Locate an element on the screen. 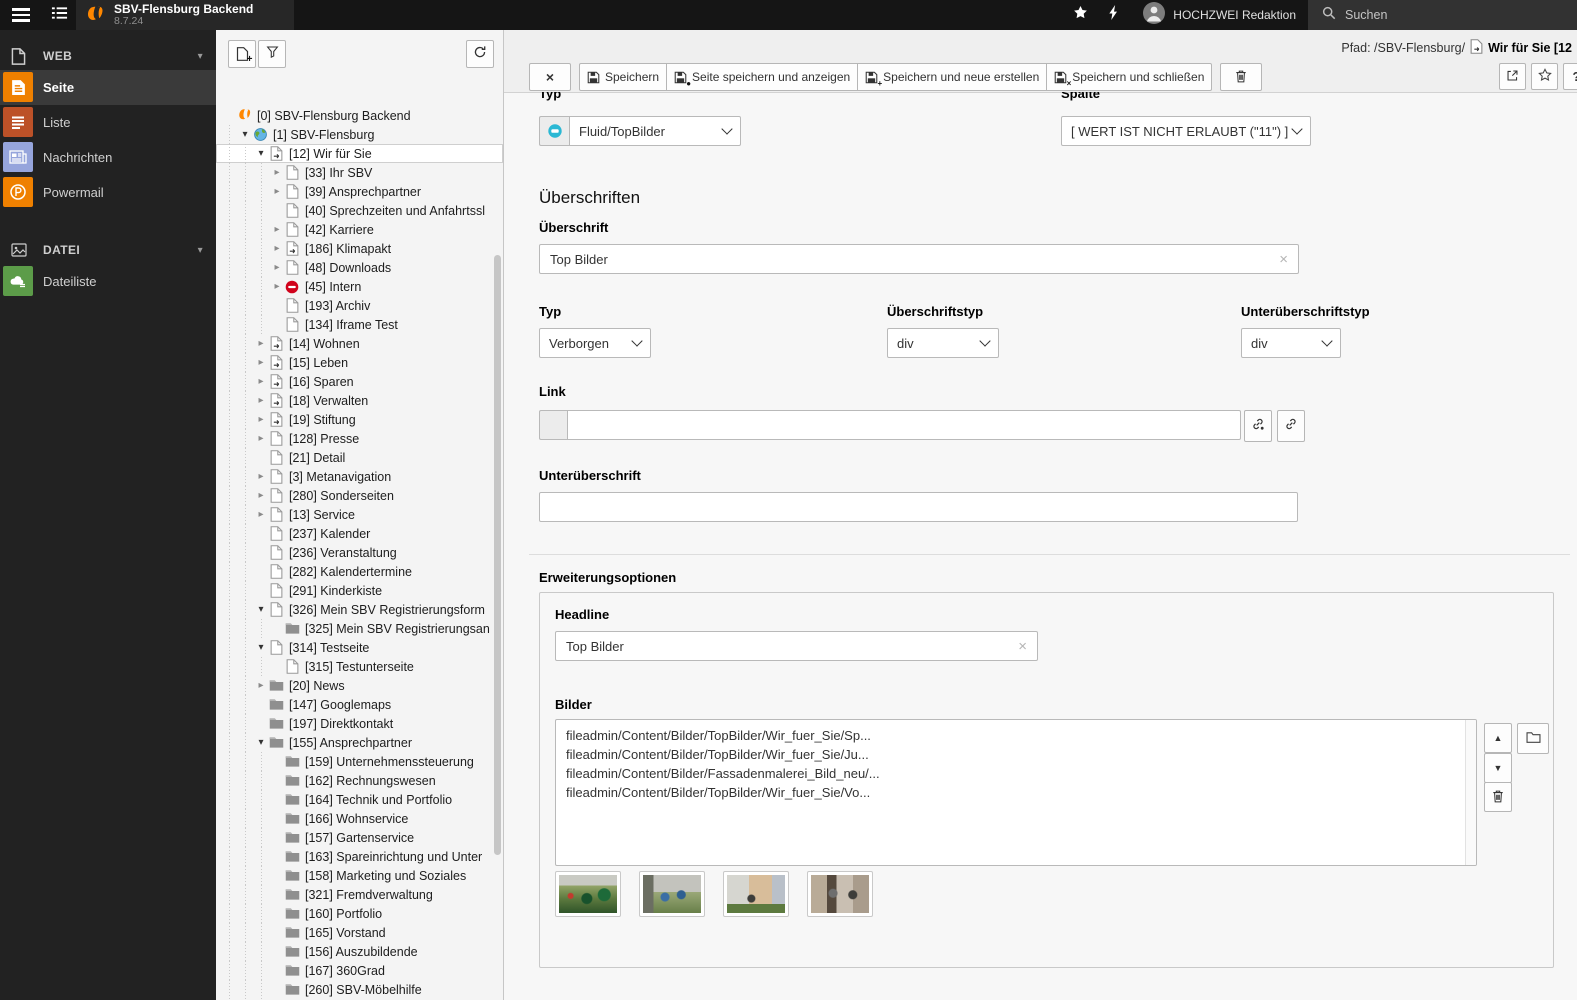 The height and width of the screenshot is (1000, 1577). save-new-button: + Speichern und neue erstellen is located at coordinates (953, 77).